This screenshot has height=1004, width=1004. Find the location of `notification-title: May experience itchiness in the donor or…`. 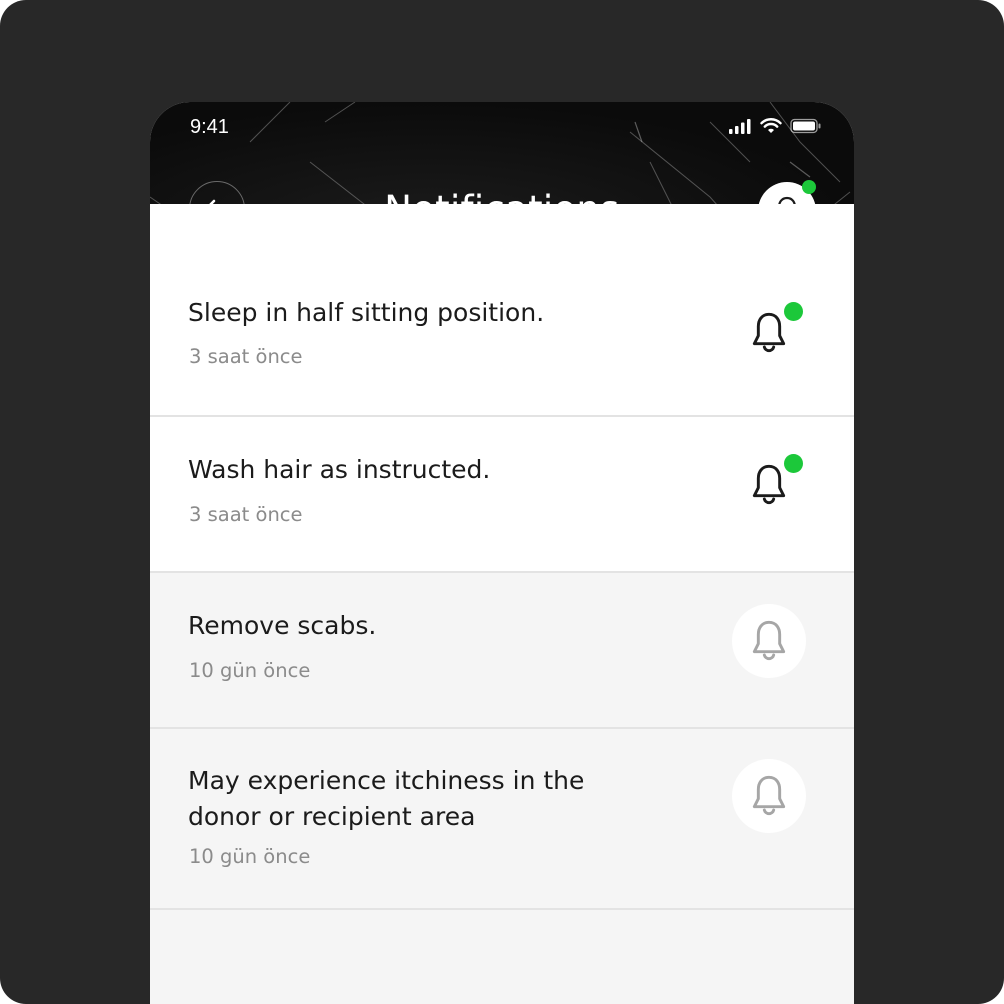

notification-title: May experience itchiness in the donor or… is located at coordinates (386, 798).